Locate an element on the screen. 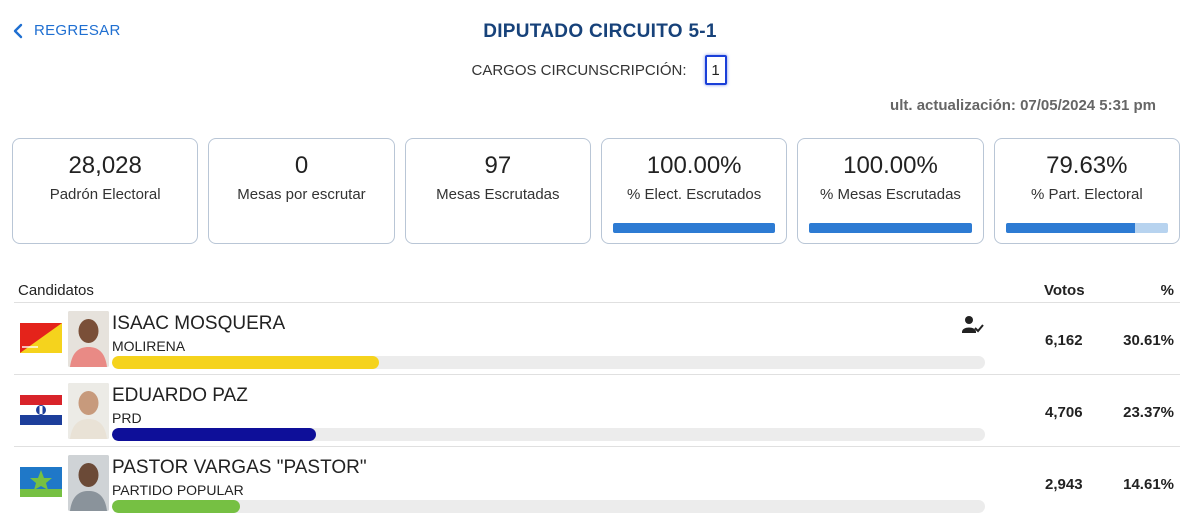 The width and height of the screenshot is (1200, 519). elected-user-check-icon is located at coordinates (973, 325).